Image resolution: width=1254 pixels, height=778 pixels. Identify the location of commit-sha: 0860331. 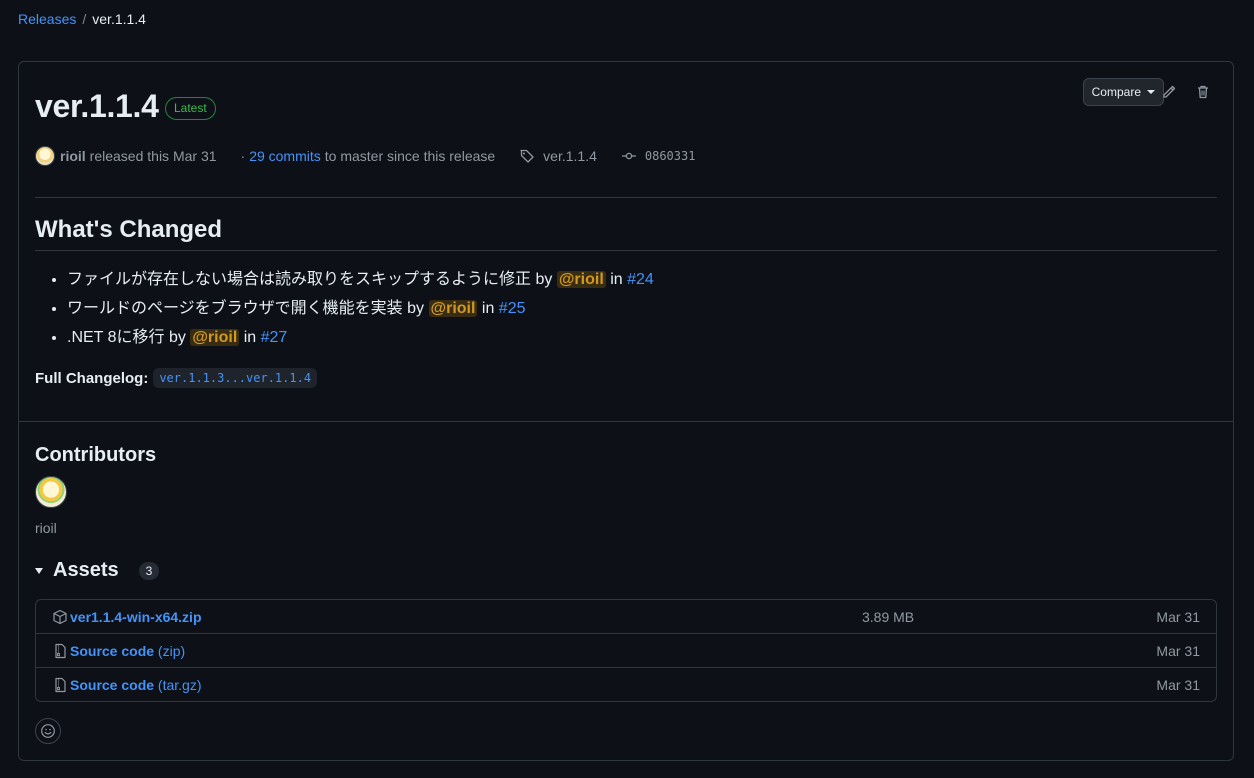
(670, 156).